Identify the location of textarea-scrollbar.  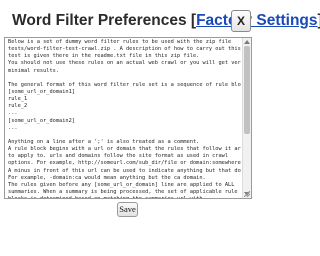
(246, 118).